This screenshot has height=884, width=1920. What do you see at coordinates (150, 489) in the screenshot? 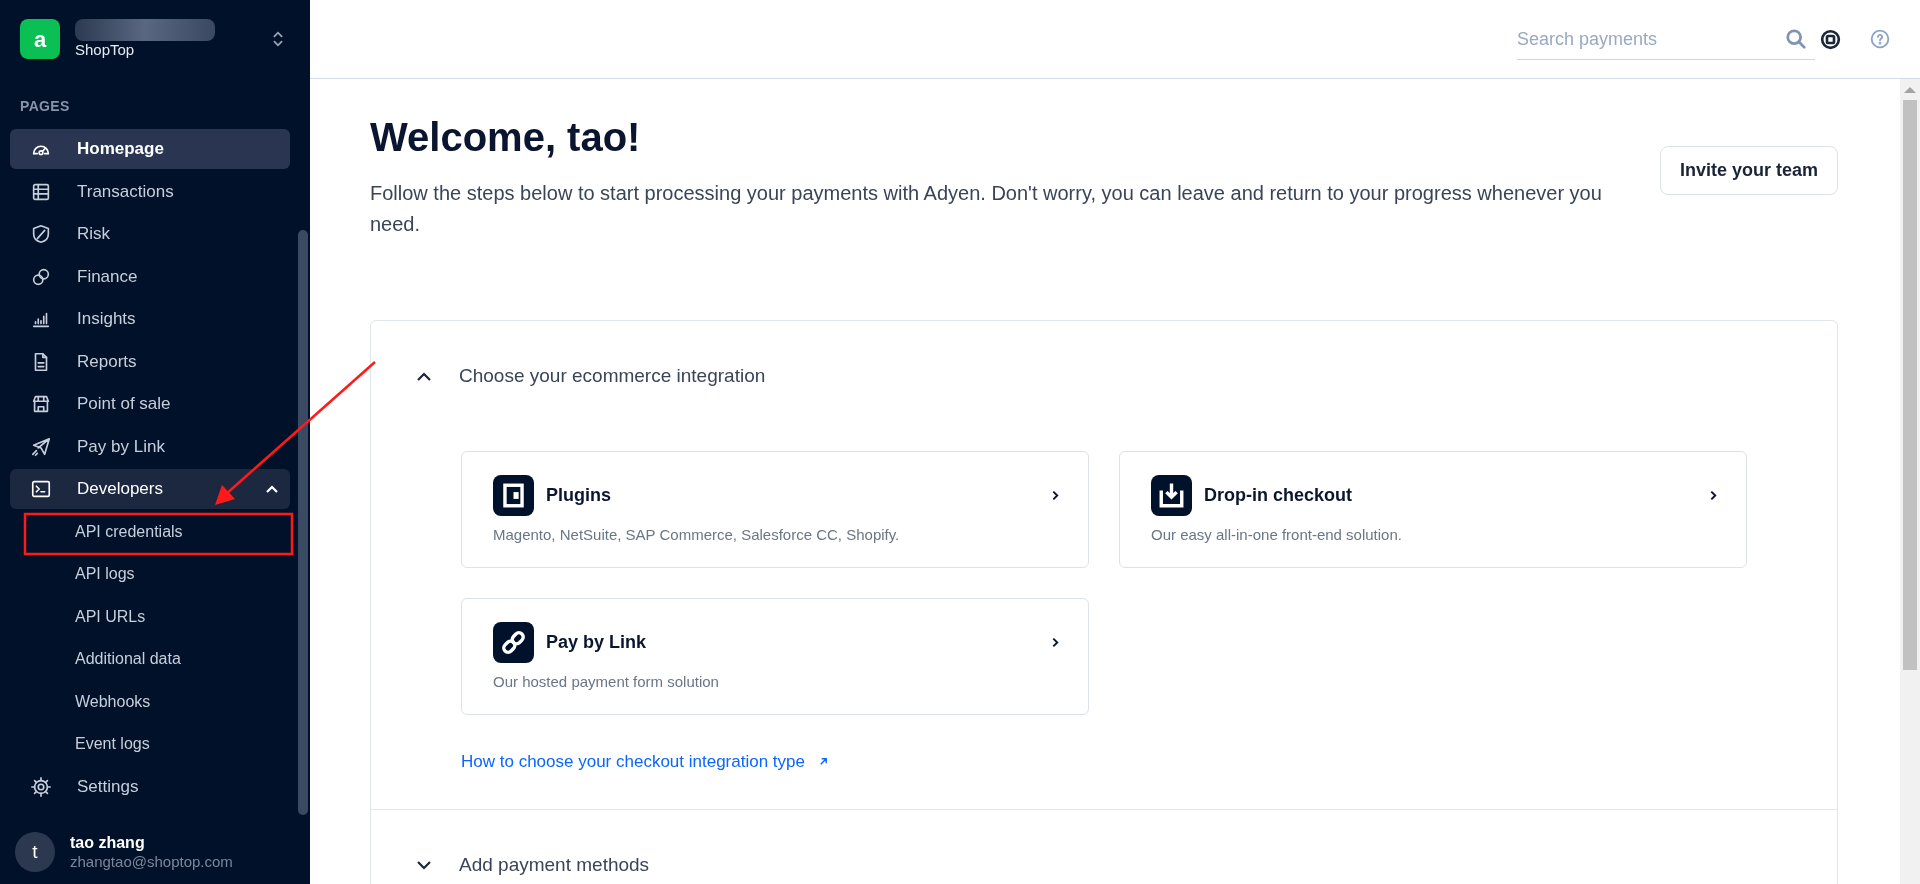
I see `nav-item: Developers` at bounding box center [150, 489].